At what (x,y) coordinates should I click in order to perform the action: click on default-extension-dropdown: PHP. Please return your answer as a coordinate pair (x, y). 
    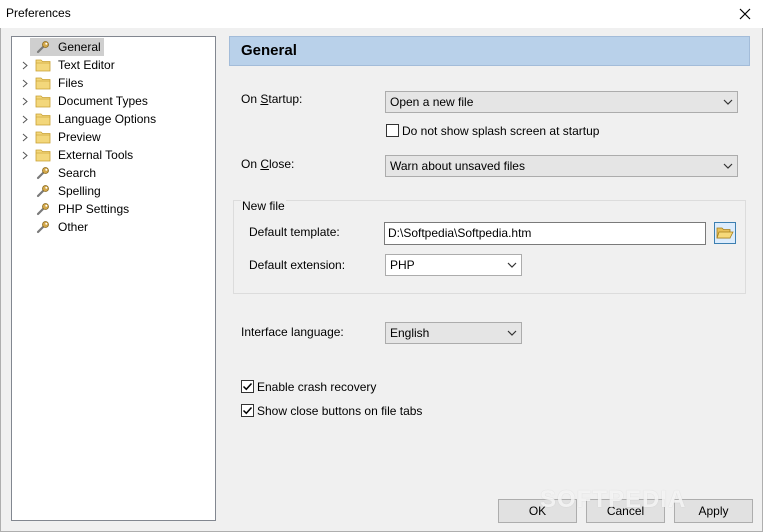
    Looking at the image, I should click on (453, 265).